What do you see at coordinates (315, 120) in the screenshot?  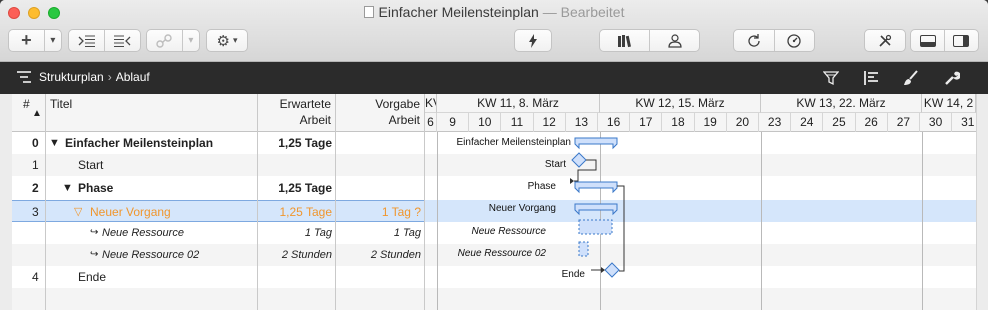 I see `expected-work-header-line2: Arbeit` at bounding box center [315, 120].